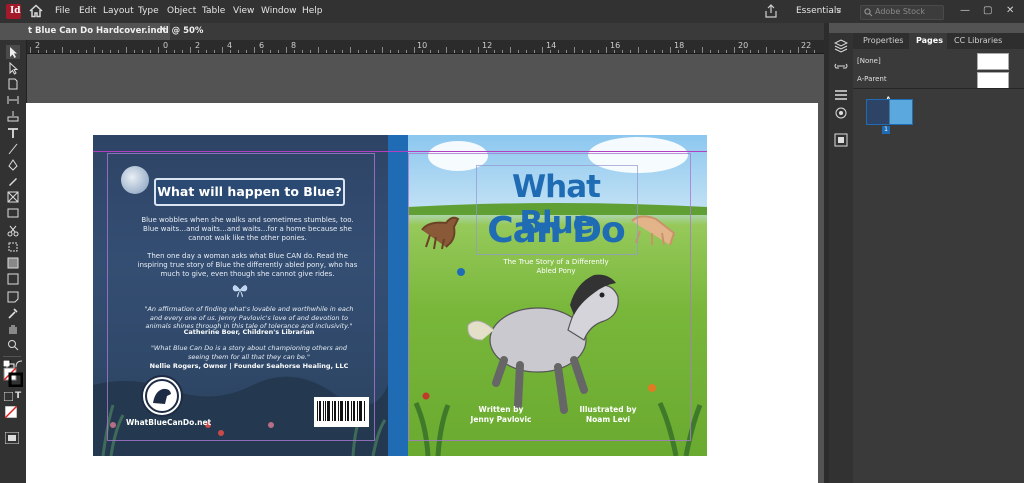  Describe the element at coordinates (771, 11) in the screenshot. I see `share-icon` at that location.